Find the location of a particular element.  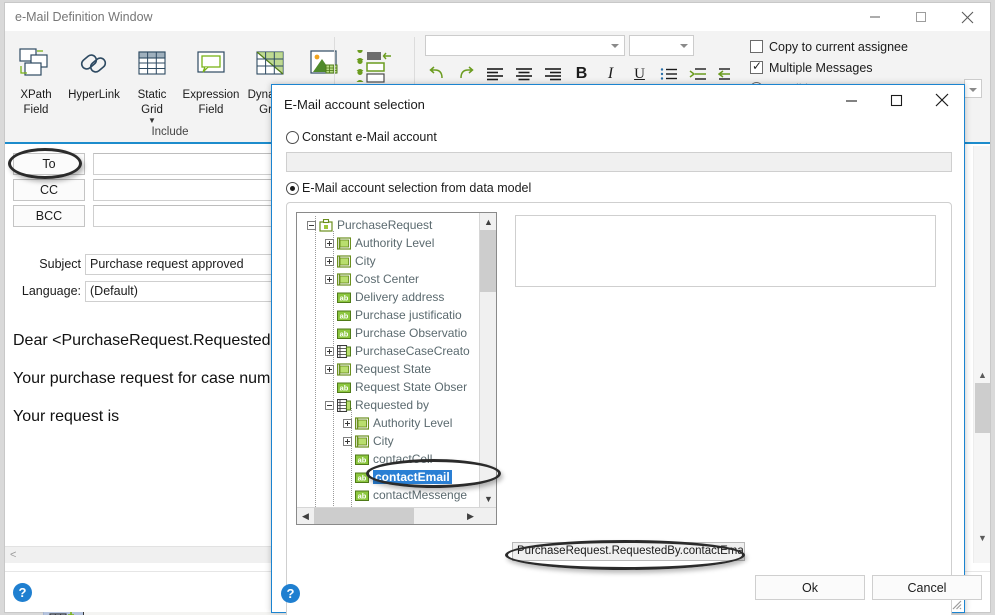

tree-node-label: City is located at coordinates (365, 261).